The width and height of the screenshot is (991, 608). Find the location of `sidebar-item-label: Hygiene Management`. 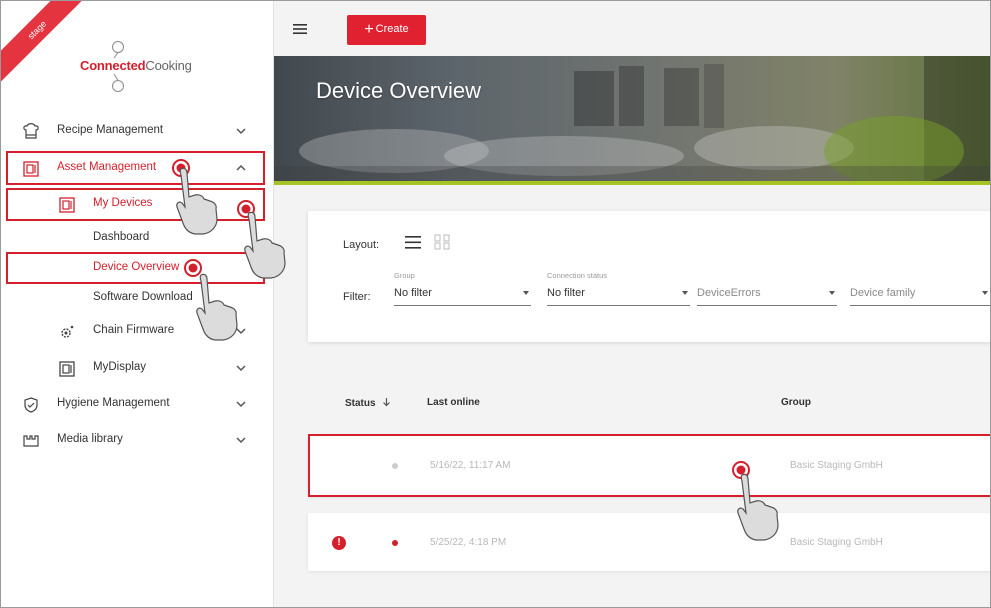

sidebar-item-label: Hygiene Management is located at coordinates (113, 403).